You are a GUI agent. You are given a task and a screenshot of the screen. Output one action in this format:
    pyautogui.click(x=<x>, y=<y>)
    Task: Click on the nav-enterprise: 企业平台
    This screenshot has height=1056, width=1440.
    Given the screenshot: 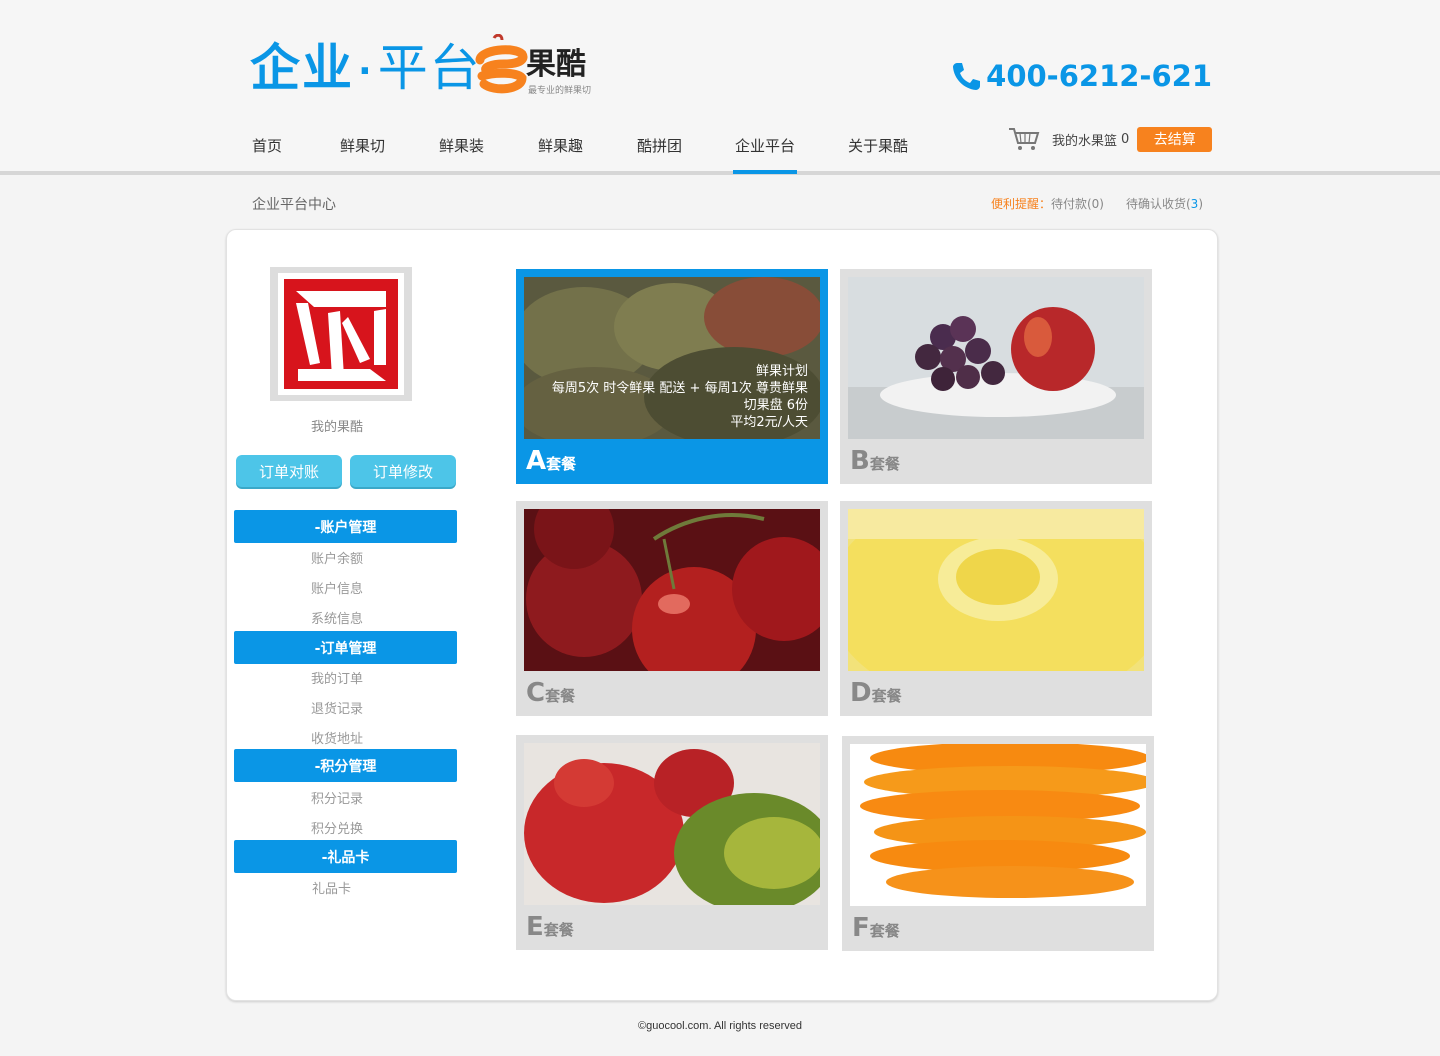 What is the action you would take?
    pyautogui.click(x=765, y=155)
    